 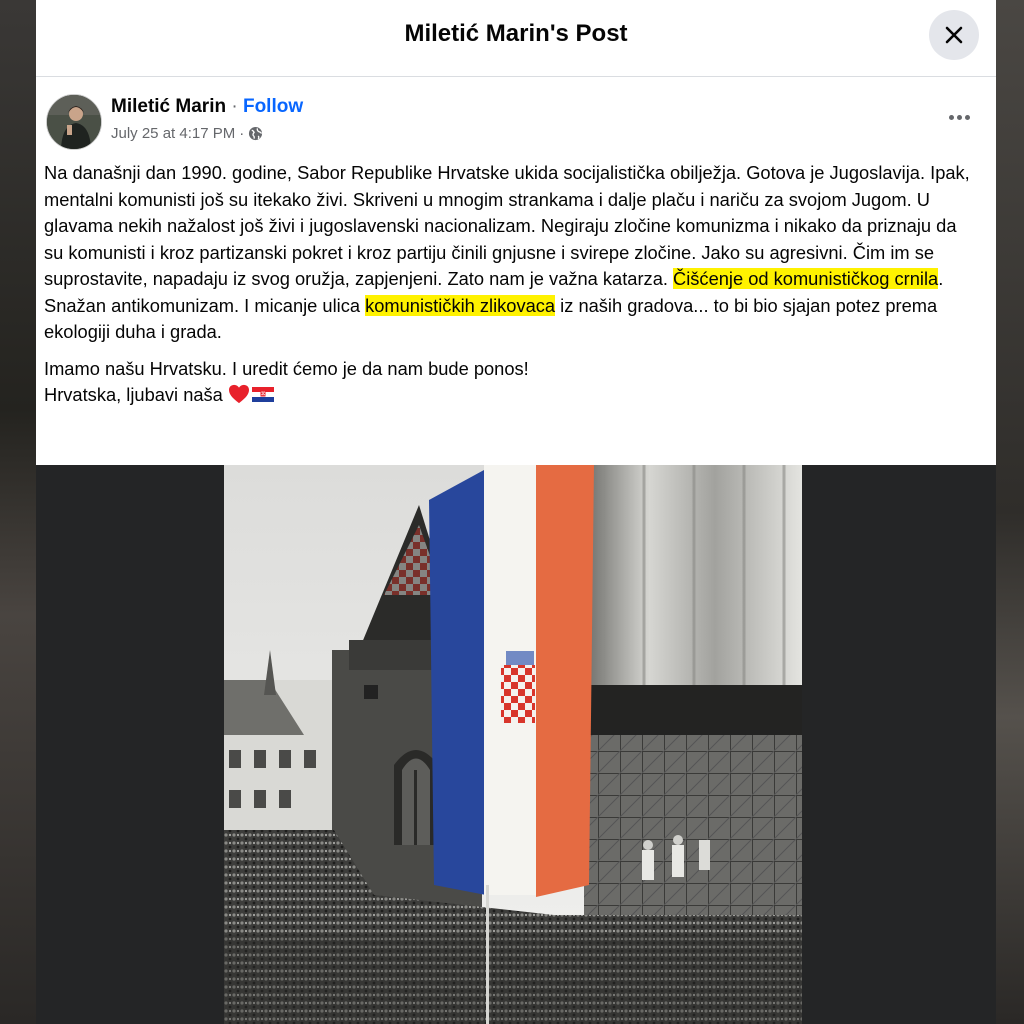 I want to click on author-name: Miletić Marin, so click(x=168, y=106).